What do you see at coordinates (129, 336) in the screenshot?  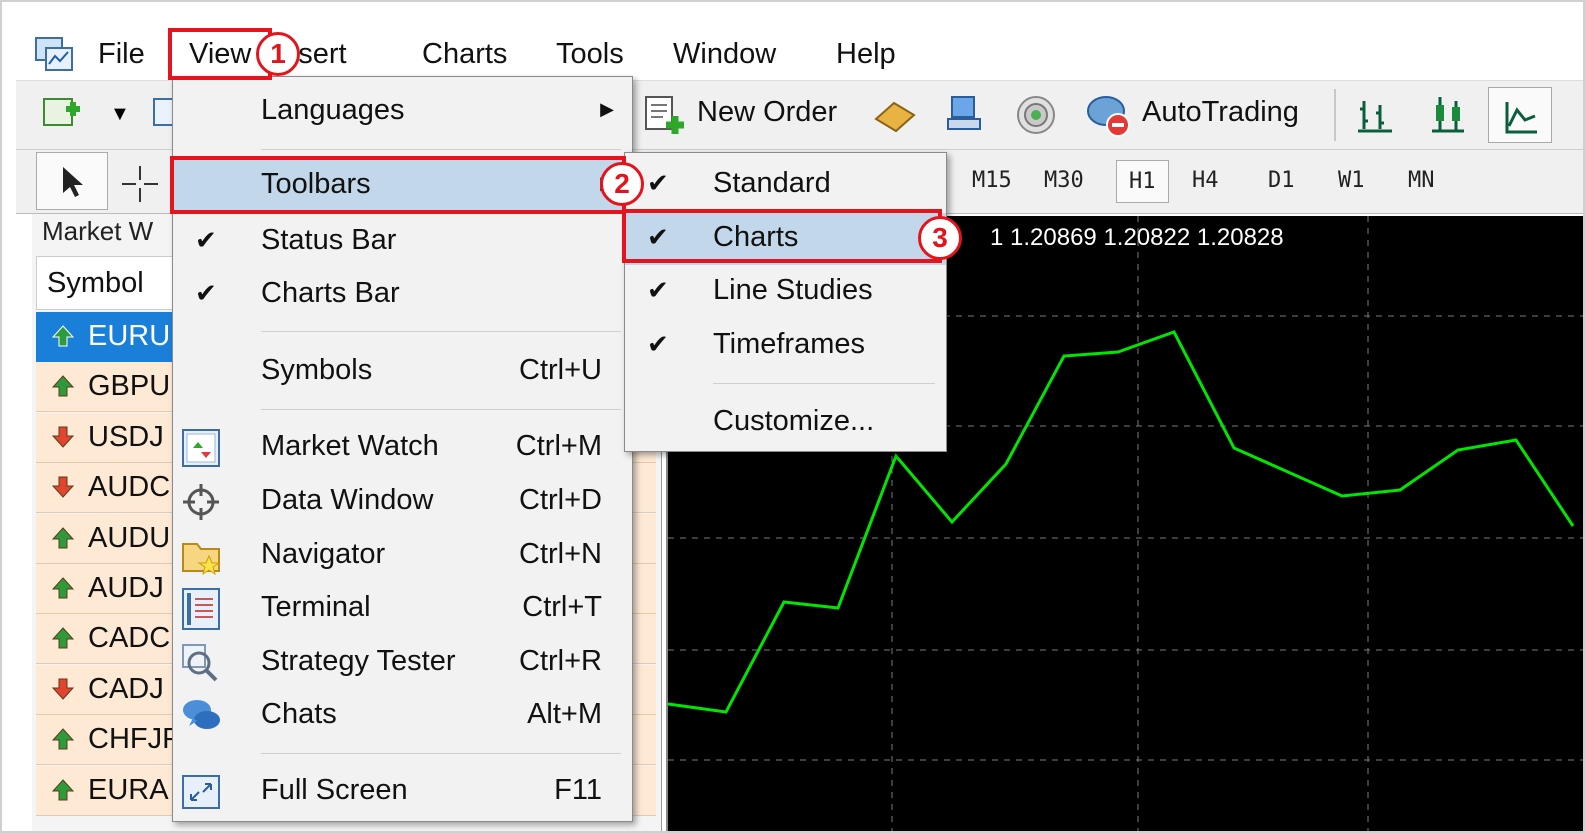 I see `symbol-name: EURU` at bounding box center [129, 336].